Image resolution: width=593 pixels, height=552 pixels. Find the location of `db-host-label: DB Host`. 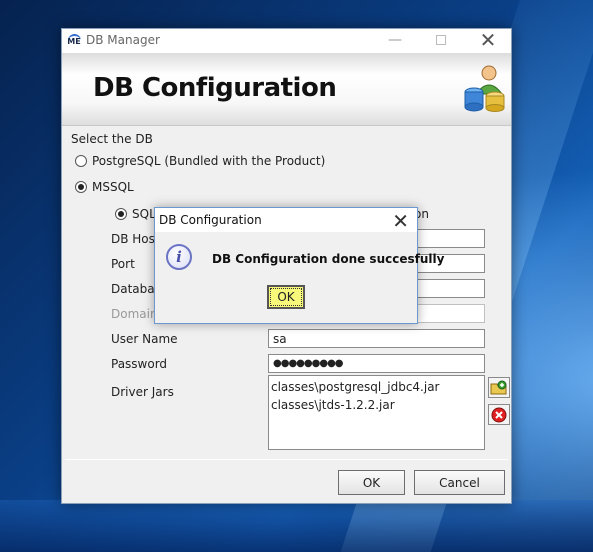

db-host-label: DB Host is located at coordinates (135, 239).